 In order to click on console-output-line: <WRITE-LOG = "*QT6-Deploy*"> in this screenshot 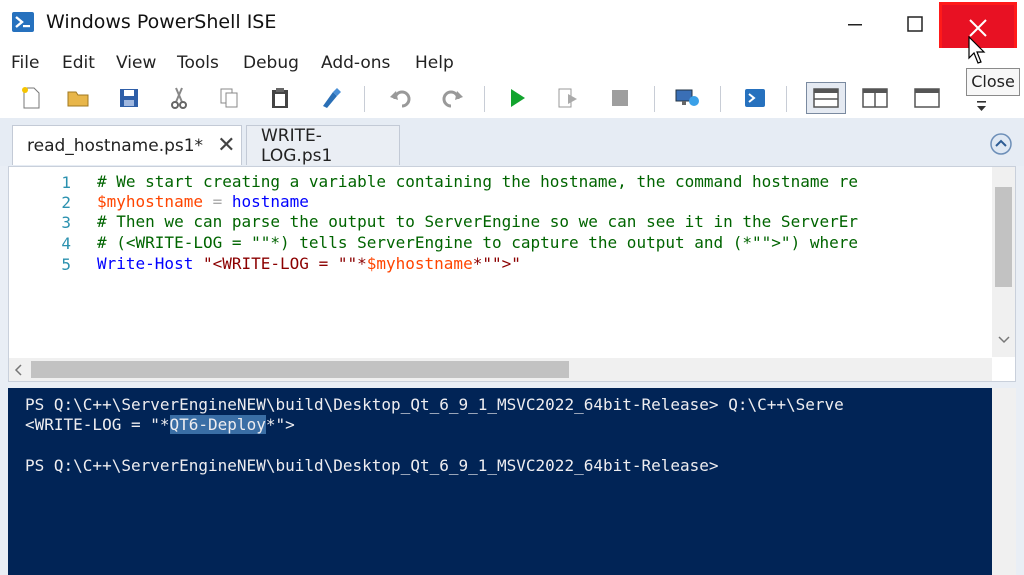, I will do `click(160, 424)`.